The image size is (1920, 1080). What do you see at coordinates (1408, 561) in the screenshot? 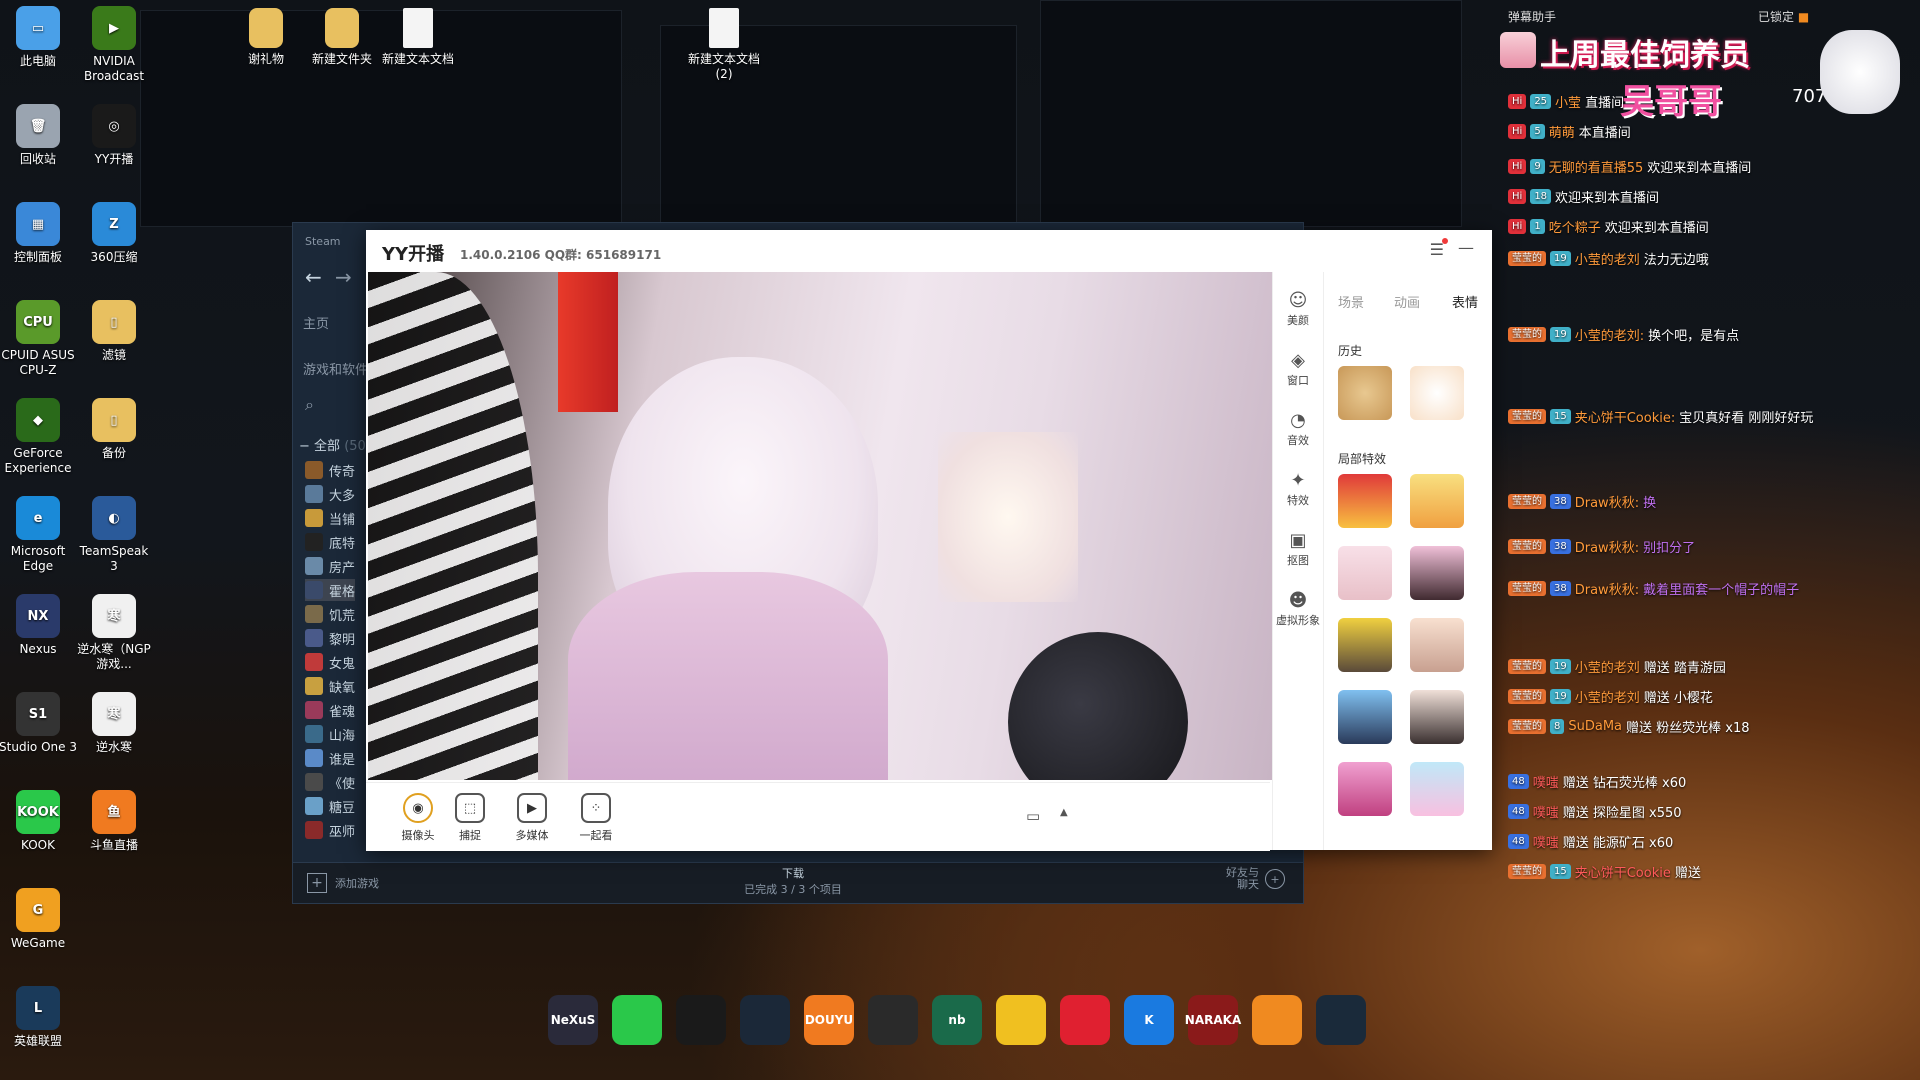
I see `effects-panel: 场景 动画 表情 历史 局部特效` at bounding box center [1408, 561].